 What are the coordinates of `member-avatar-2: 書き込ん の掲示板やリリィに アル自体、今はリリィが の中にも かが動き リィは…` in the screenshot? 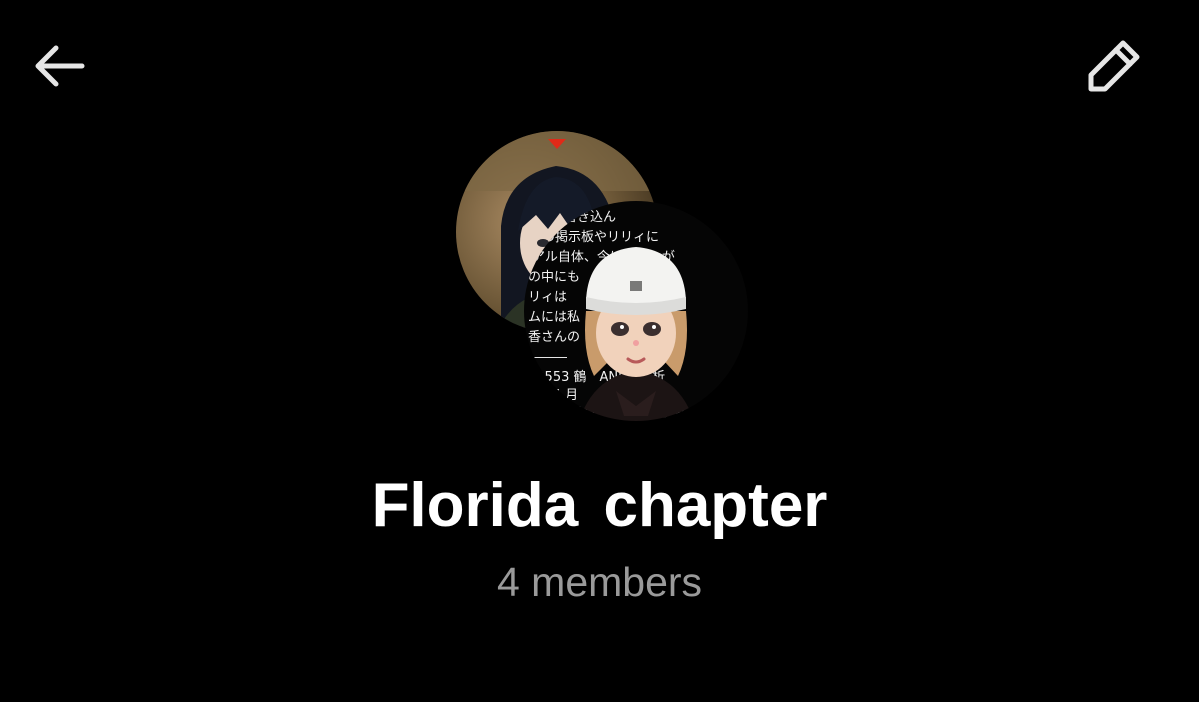 It's located at (636, 311).